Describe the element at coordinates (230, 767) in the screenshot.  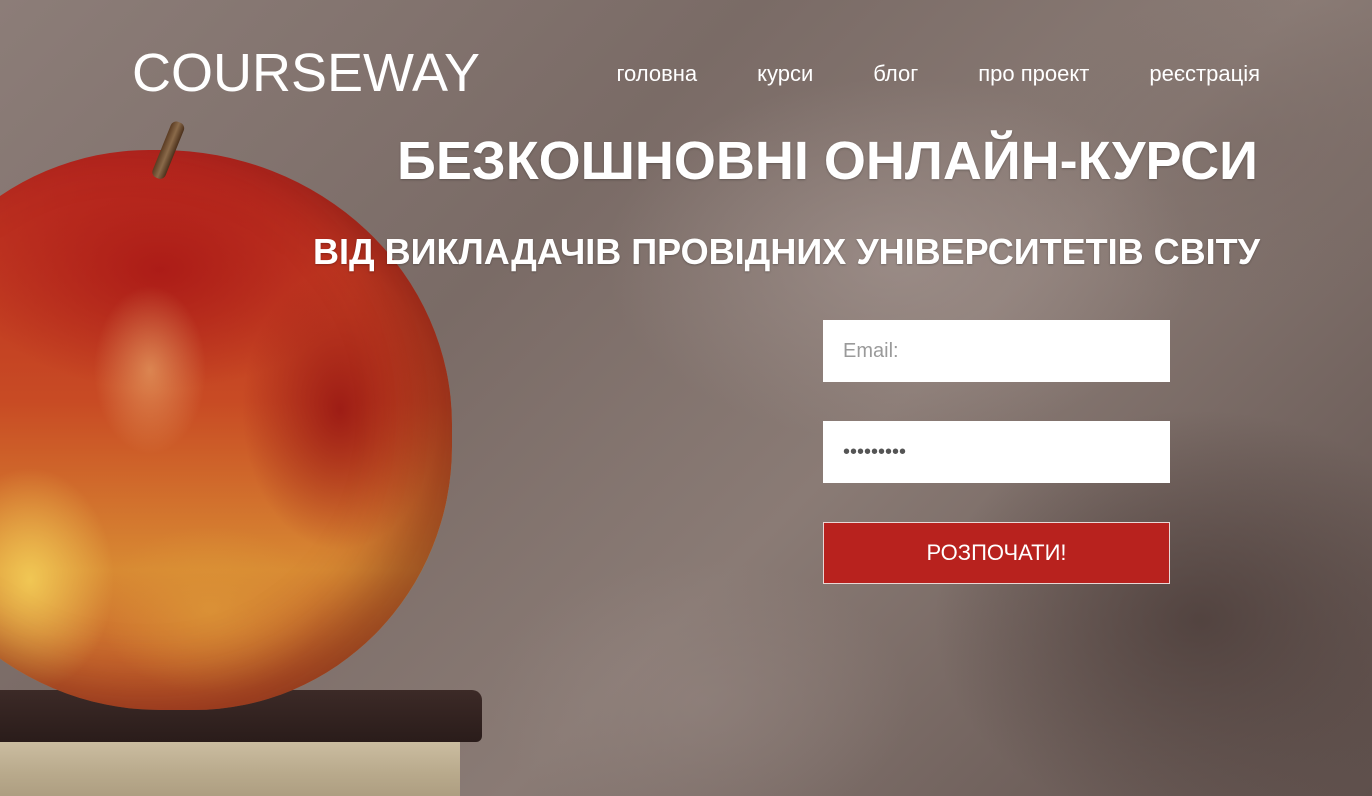
I see `book-image` at that location.